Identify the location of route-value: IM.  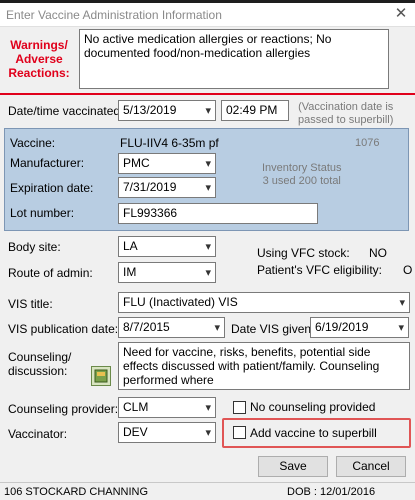
(130, 272).